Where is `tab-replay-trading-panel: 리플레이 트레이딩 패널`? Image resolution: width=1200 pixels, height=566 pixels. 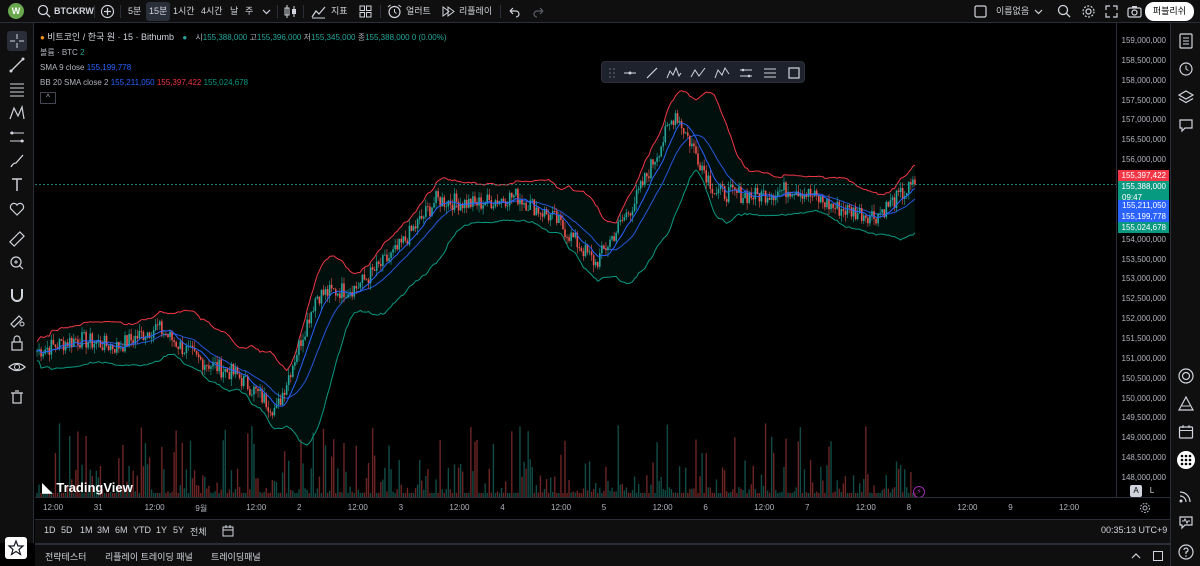
tab-replay-trading-panel: 리플레이 트레이딩 패널 is located at coordinates (149, 556).